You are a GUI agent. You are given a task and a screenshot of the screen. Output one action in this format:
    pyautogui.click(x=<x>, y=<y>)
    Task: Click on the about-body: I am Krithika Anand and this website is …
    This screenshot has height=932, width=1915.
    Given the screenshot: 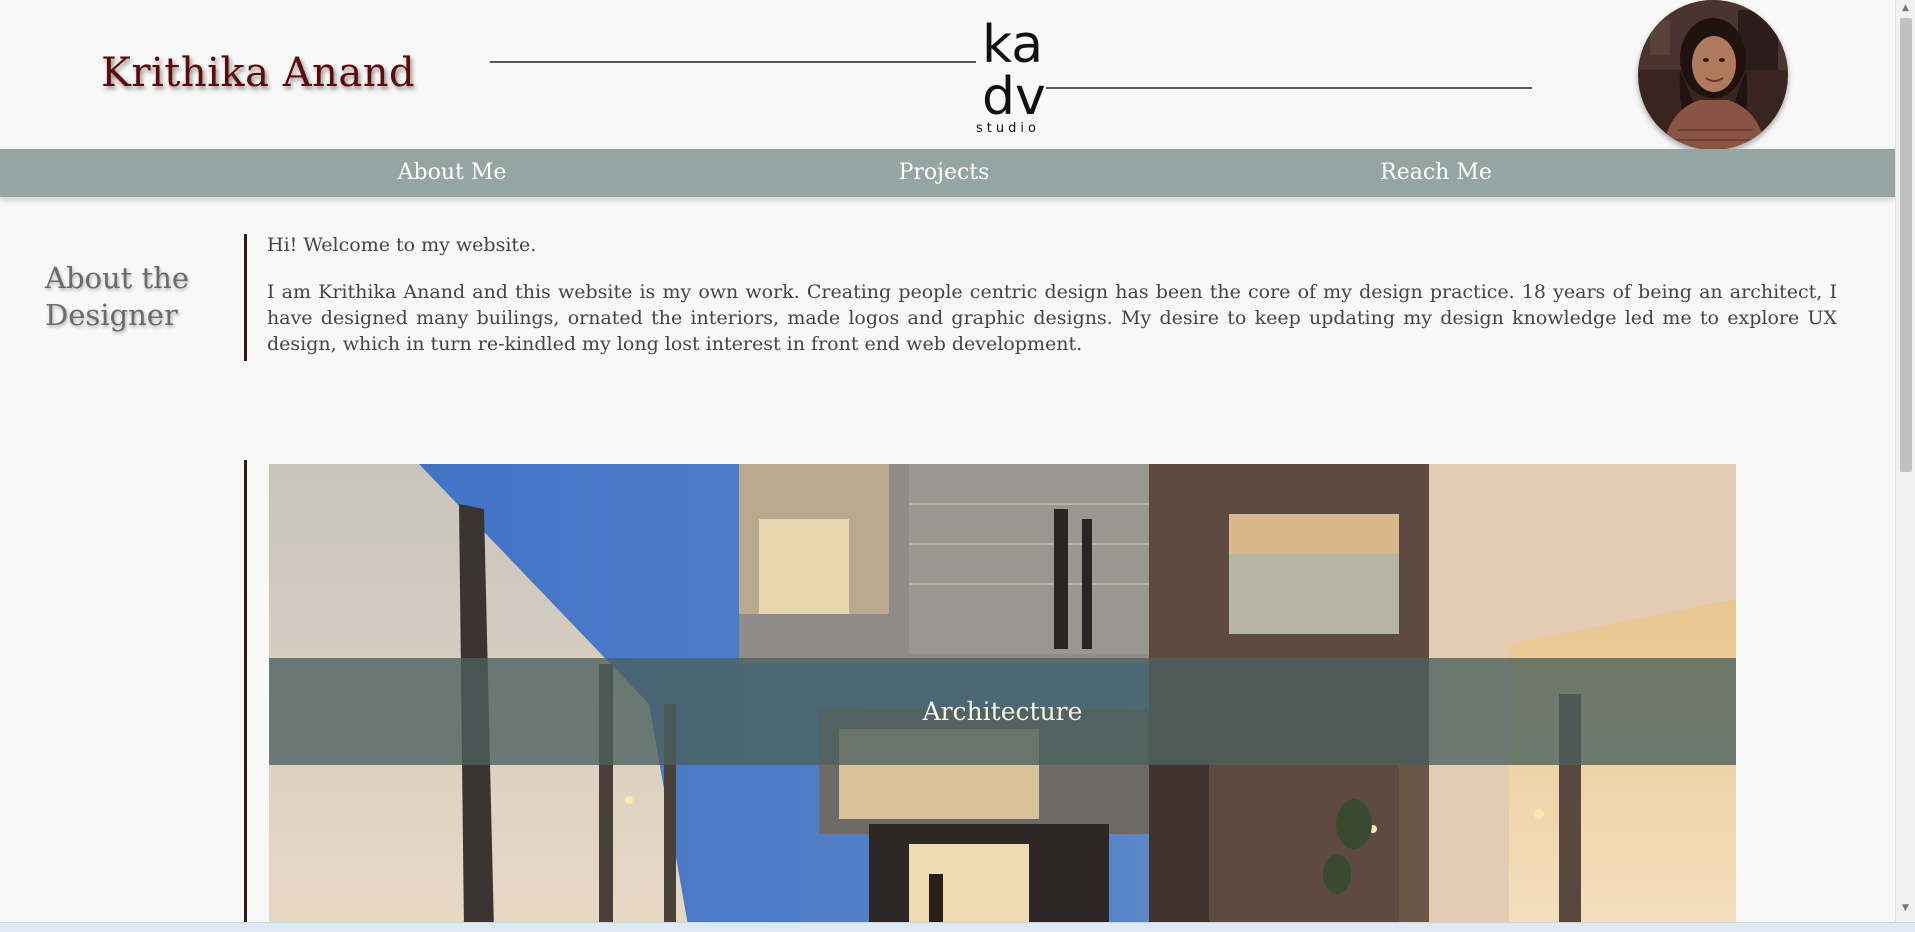 What is the action you would take?
    pyautogui.click(x=1052, y=318)
    